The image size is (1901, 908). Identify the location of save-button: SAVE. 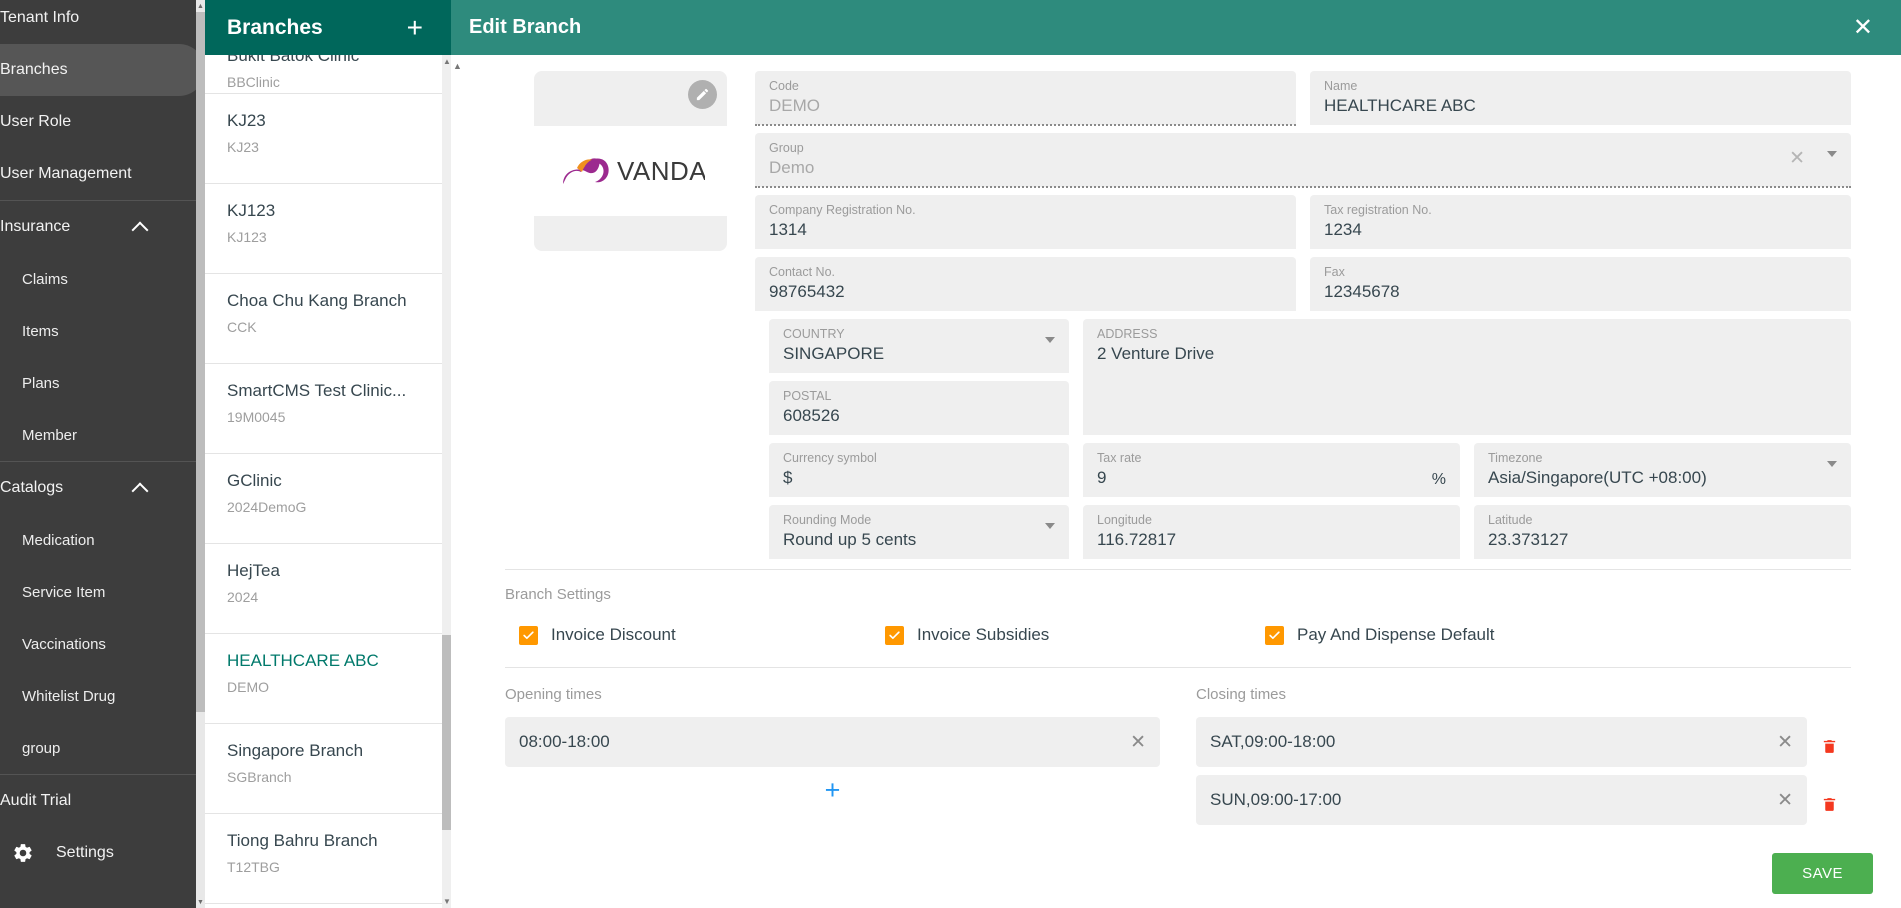
(1822, 873).